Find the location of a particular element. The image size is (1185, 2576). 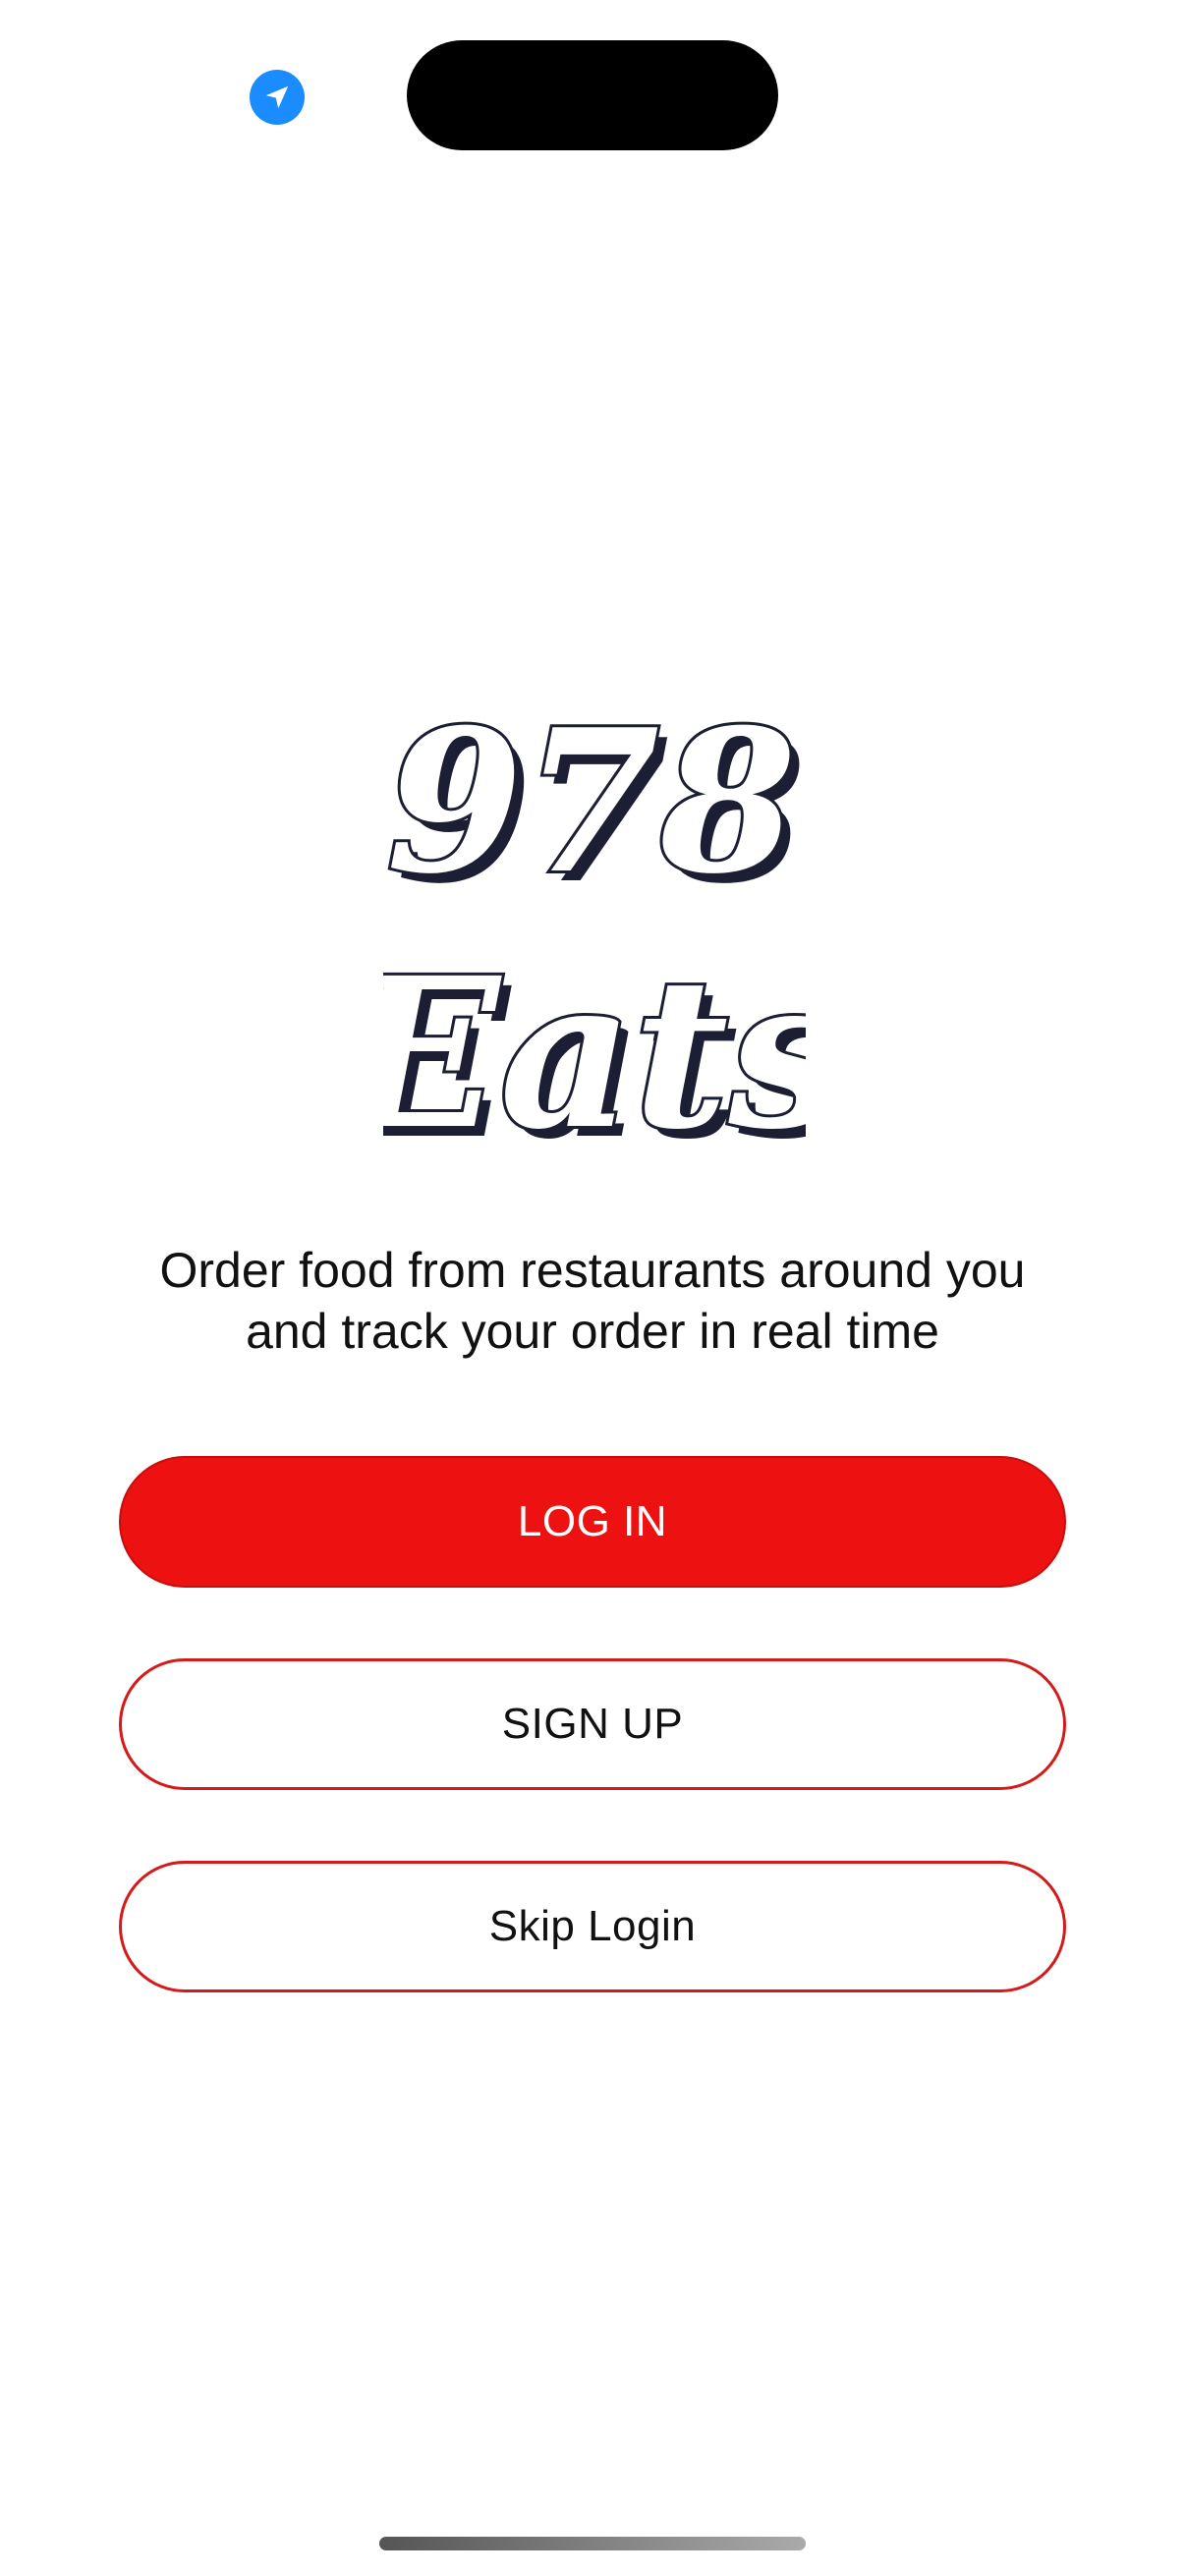

location-arrow-icon is located at coordinates (278, 97).